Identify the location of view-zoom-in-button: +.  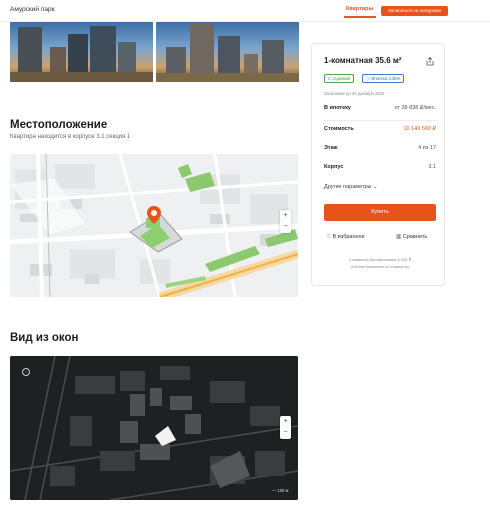
(285, 421).